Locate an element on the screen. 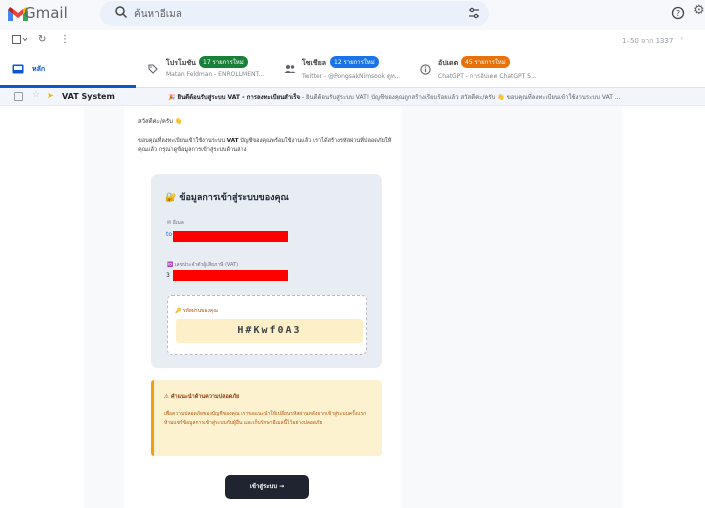  login-info-title: 🔐 ข้อมูลการเข้าสู่ระบบของคุณ is located at coordinates (227, 198).